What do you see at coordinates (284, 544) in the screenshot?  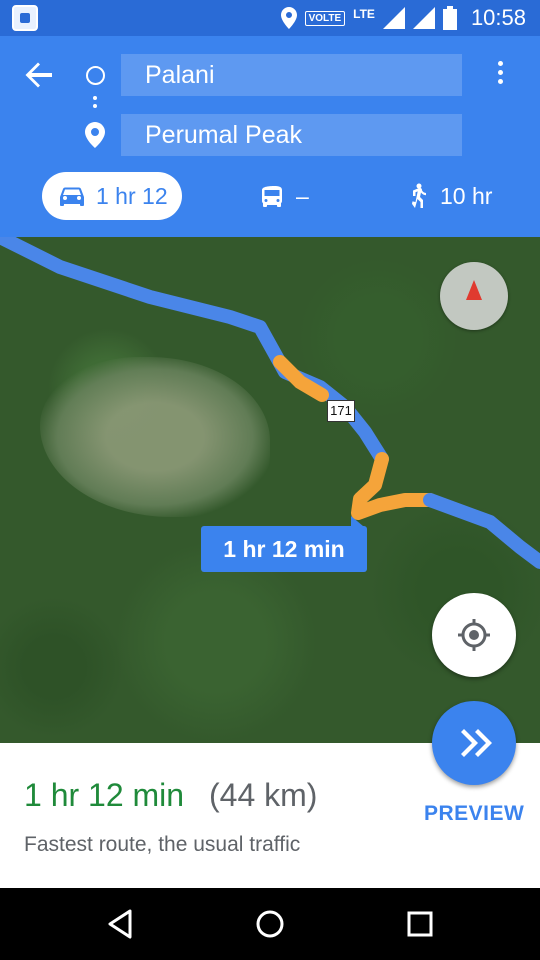 I see `route-time-bubble: 1 hr 12 min` at bounding box center [284, 544].